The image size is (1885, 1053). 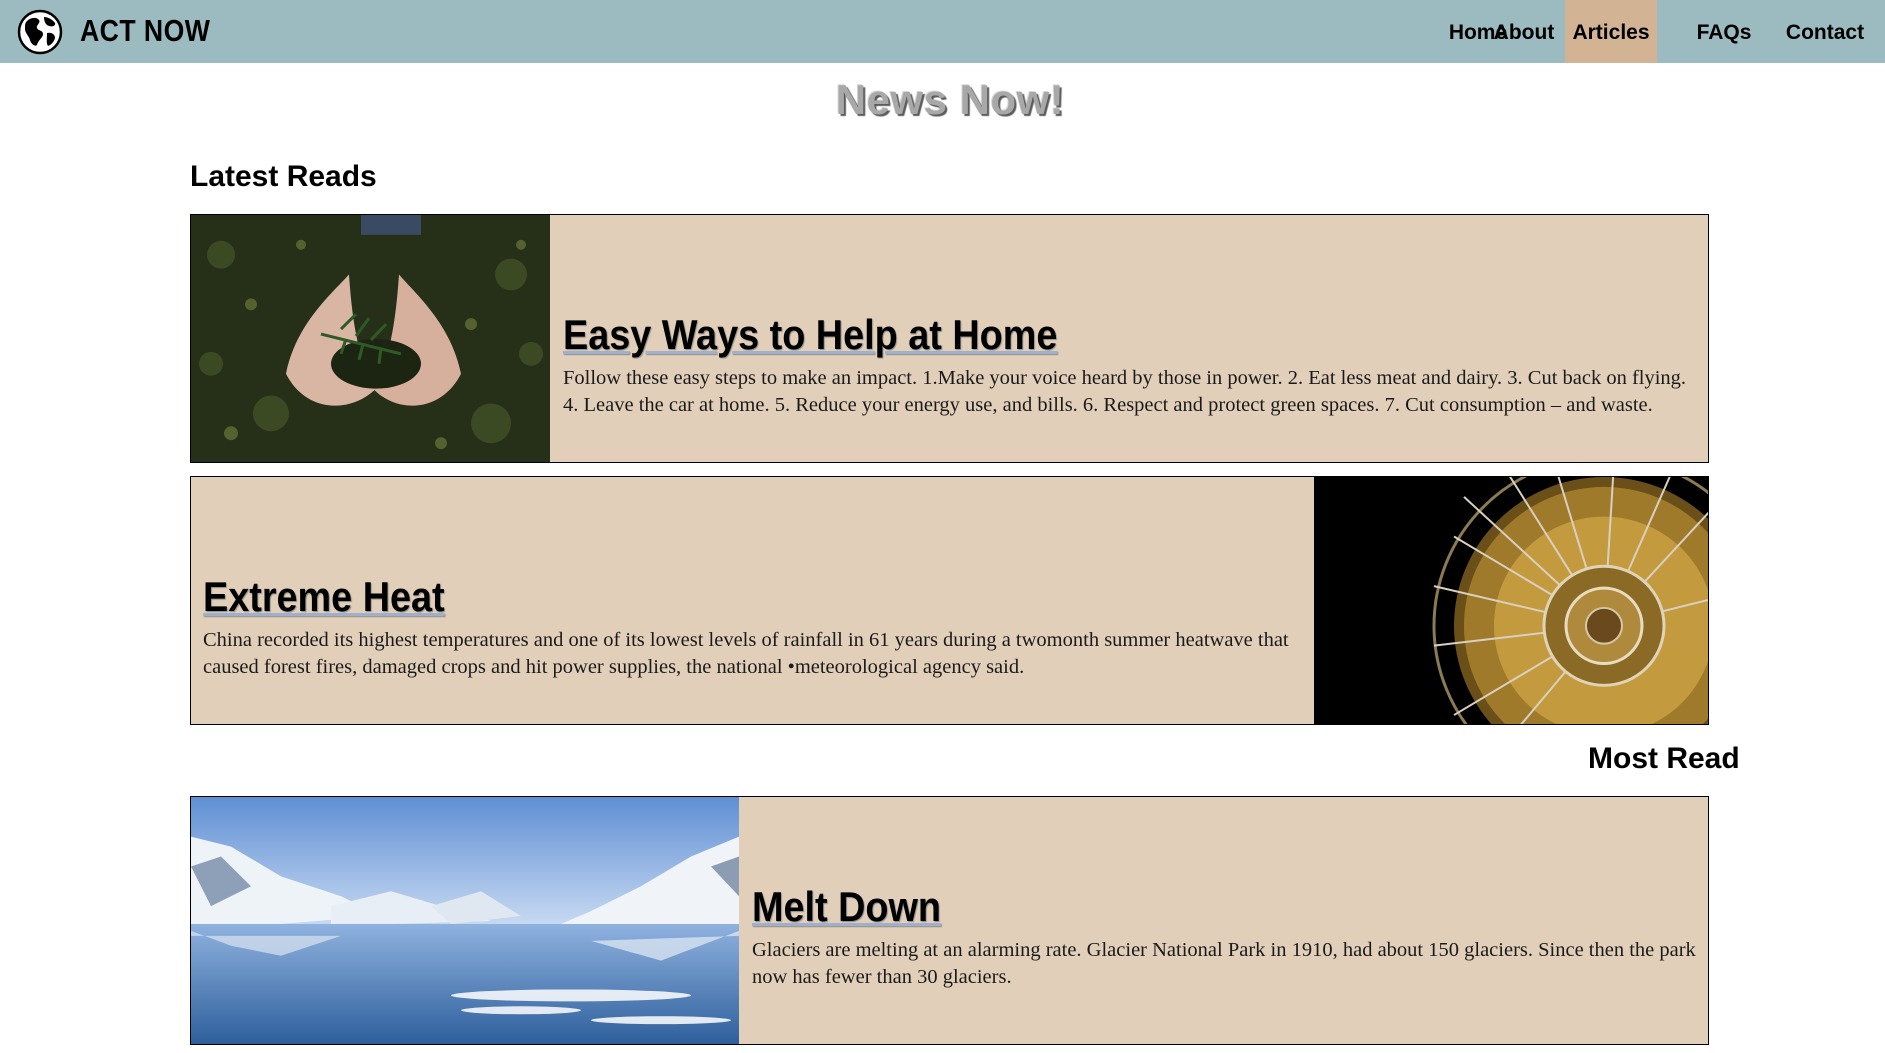 I want to click on globe-icon, so click(x=40, y=32).